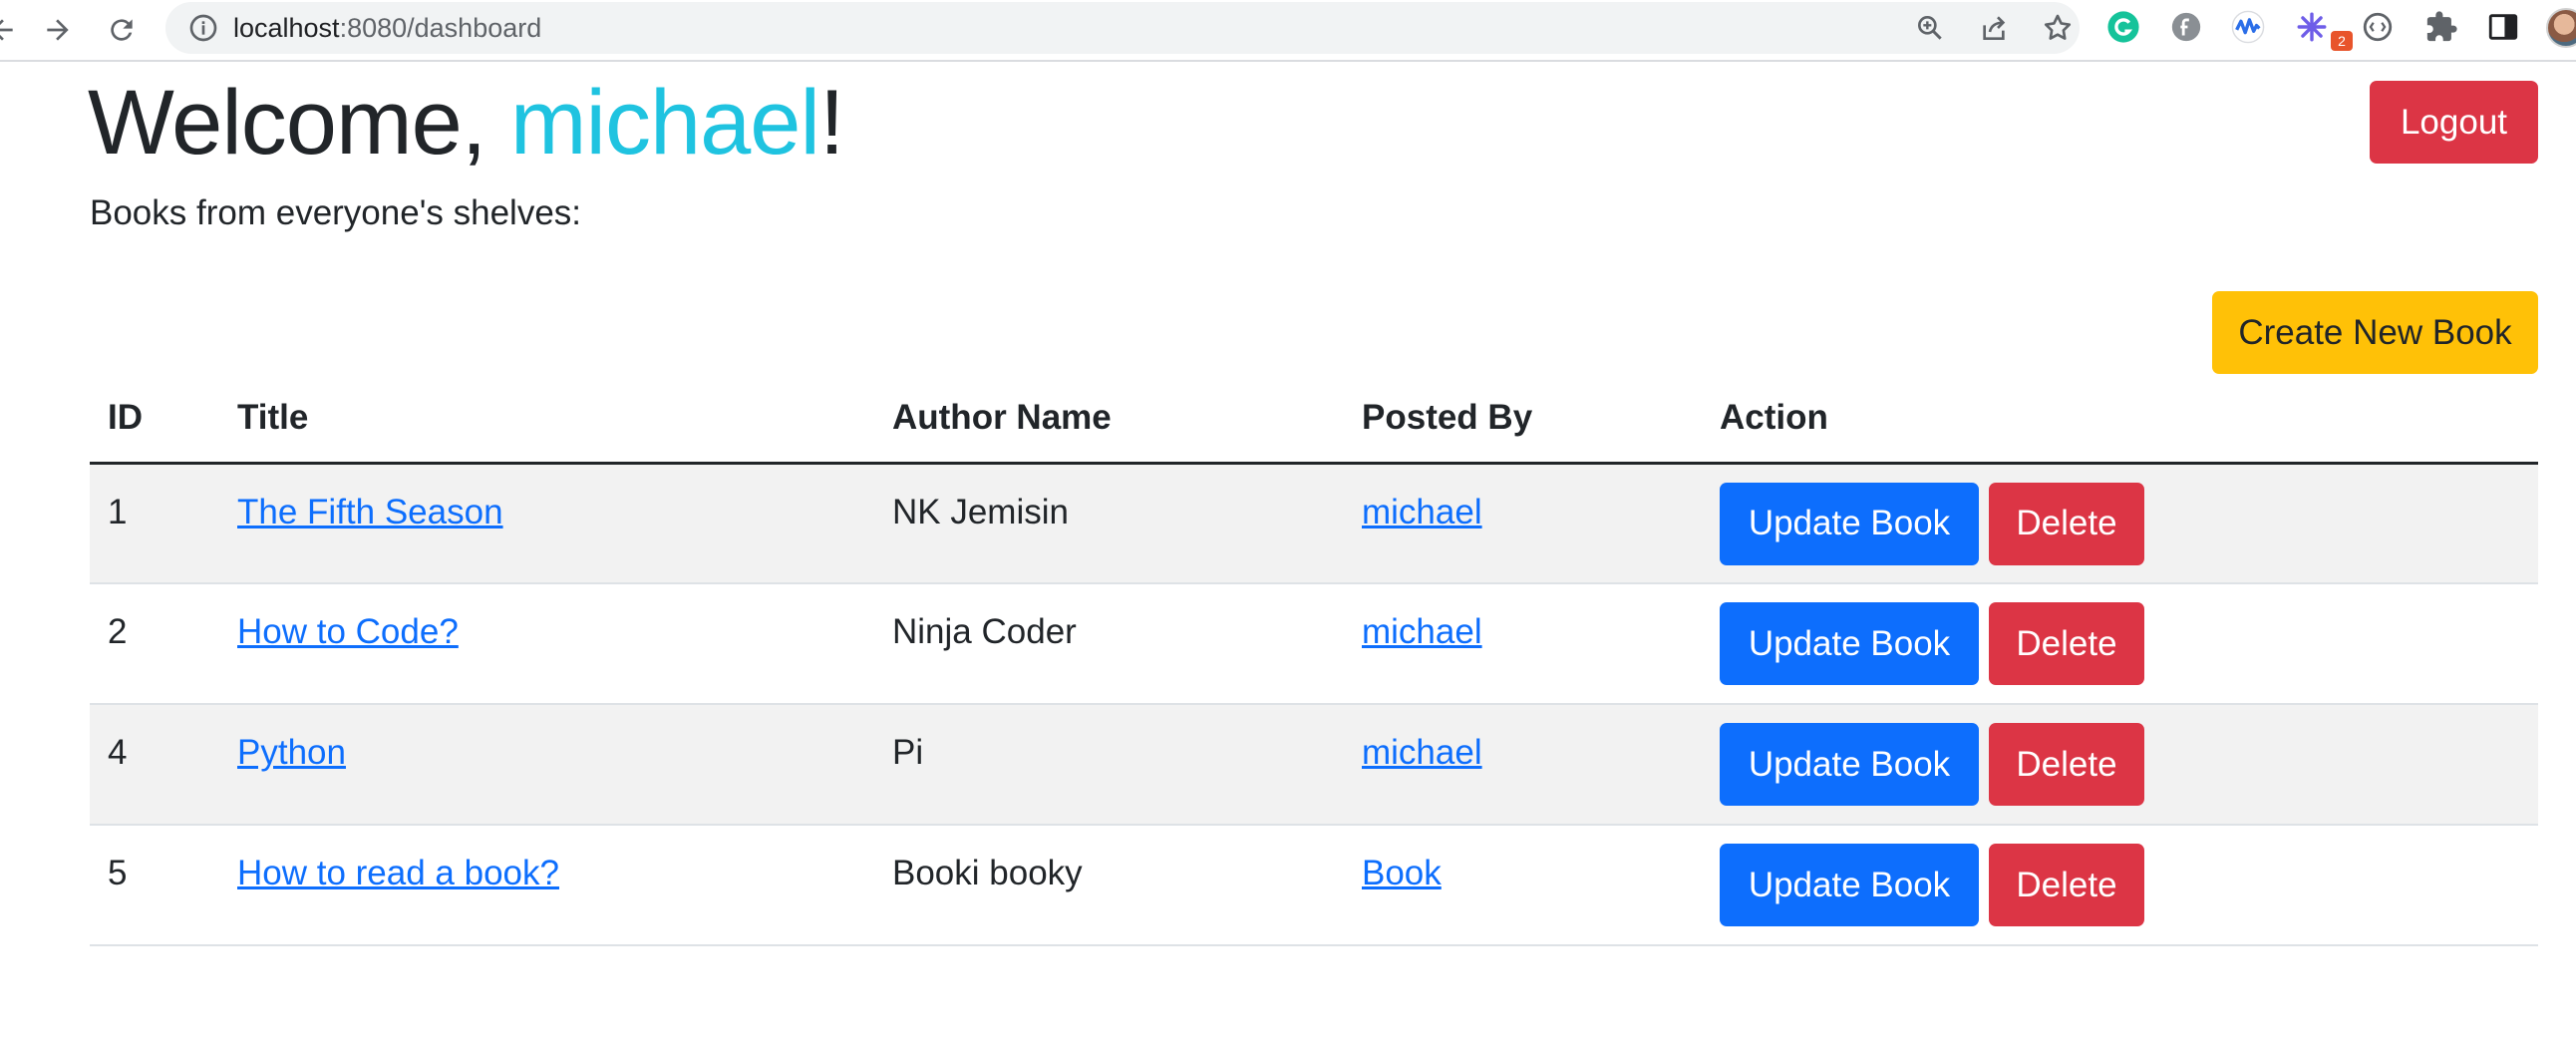 The image size is (2576, 1056). I want to click on page-subtitle: Books from everyone's shelves:, so click(336, 212).